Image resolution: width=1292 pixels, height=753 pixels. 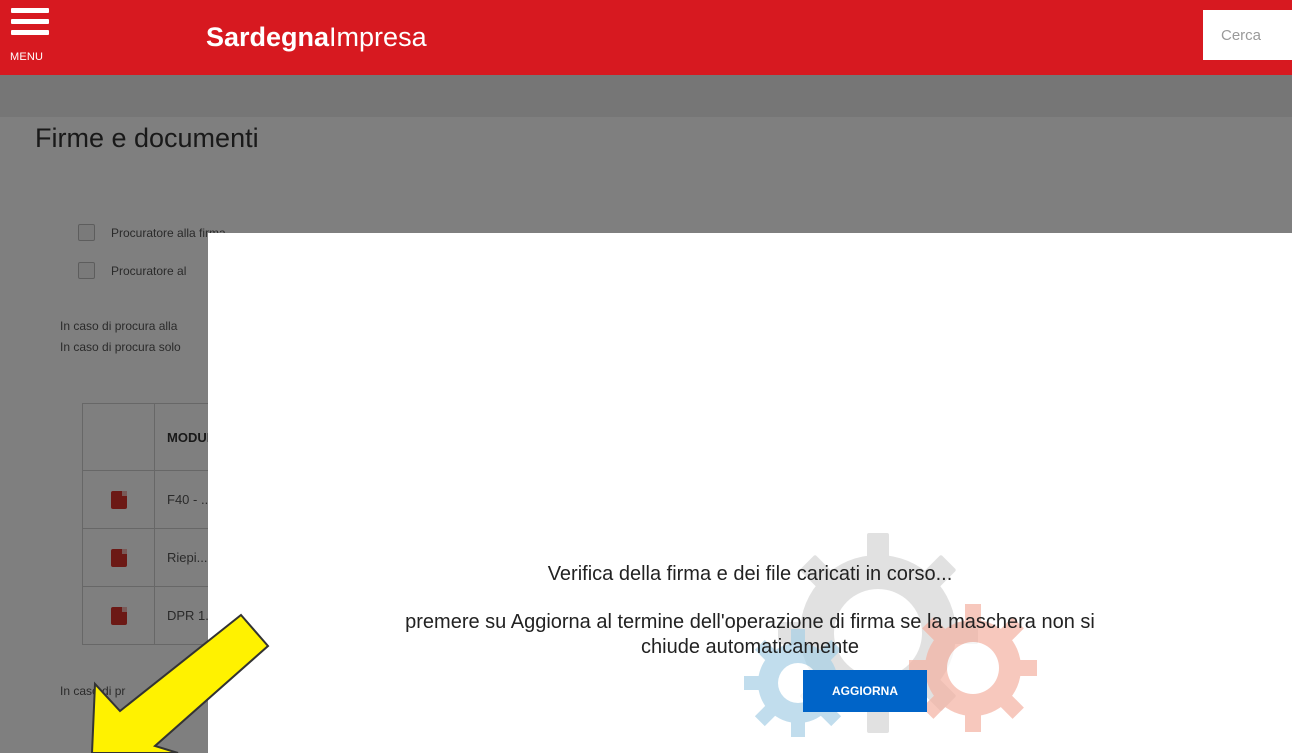 I want to click on menu-button: MENU, so click(x=31, y=35).